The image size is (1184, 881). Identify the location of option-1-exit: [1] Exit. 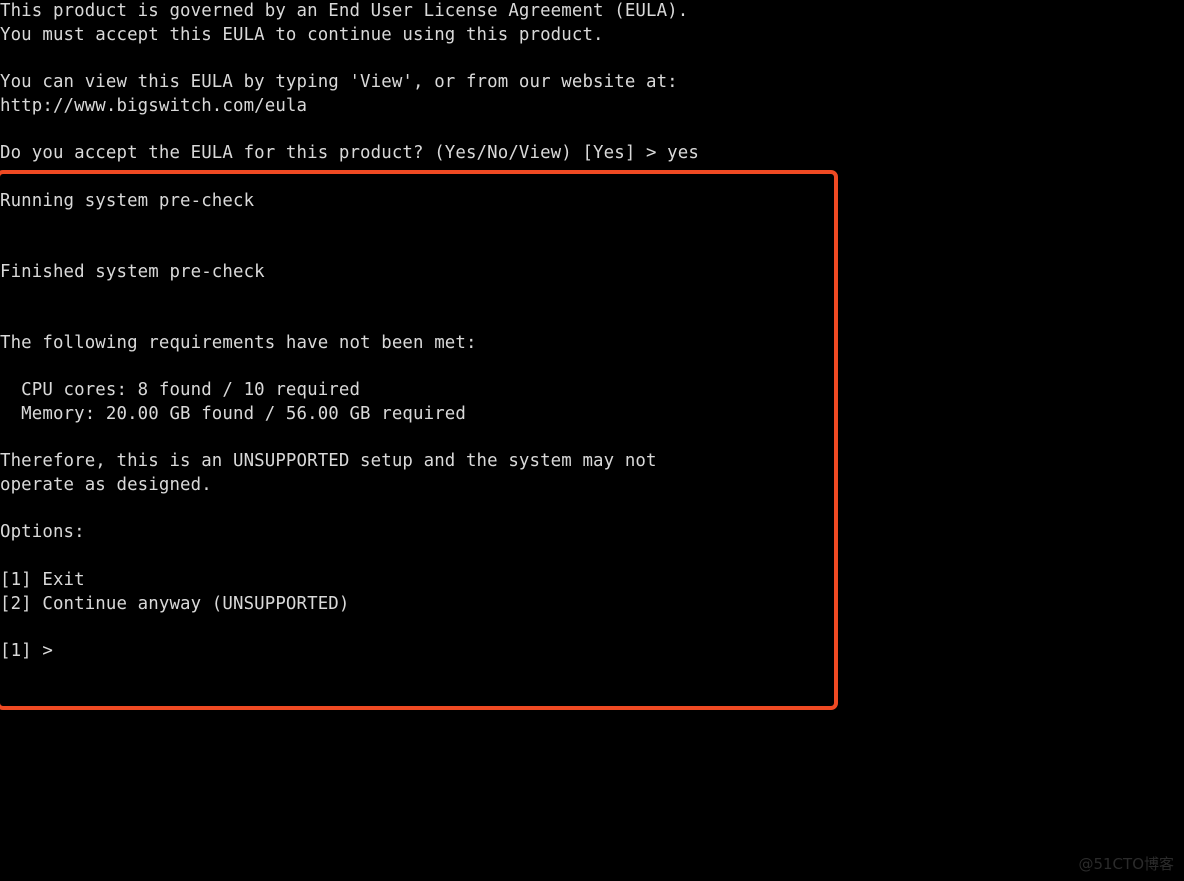
(42, 581).